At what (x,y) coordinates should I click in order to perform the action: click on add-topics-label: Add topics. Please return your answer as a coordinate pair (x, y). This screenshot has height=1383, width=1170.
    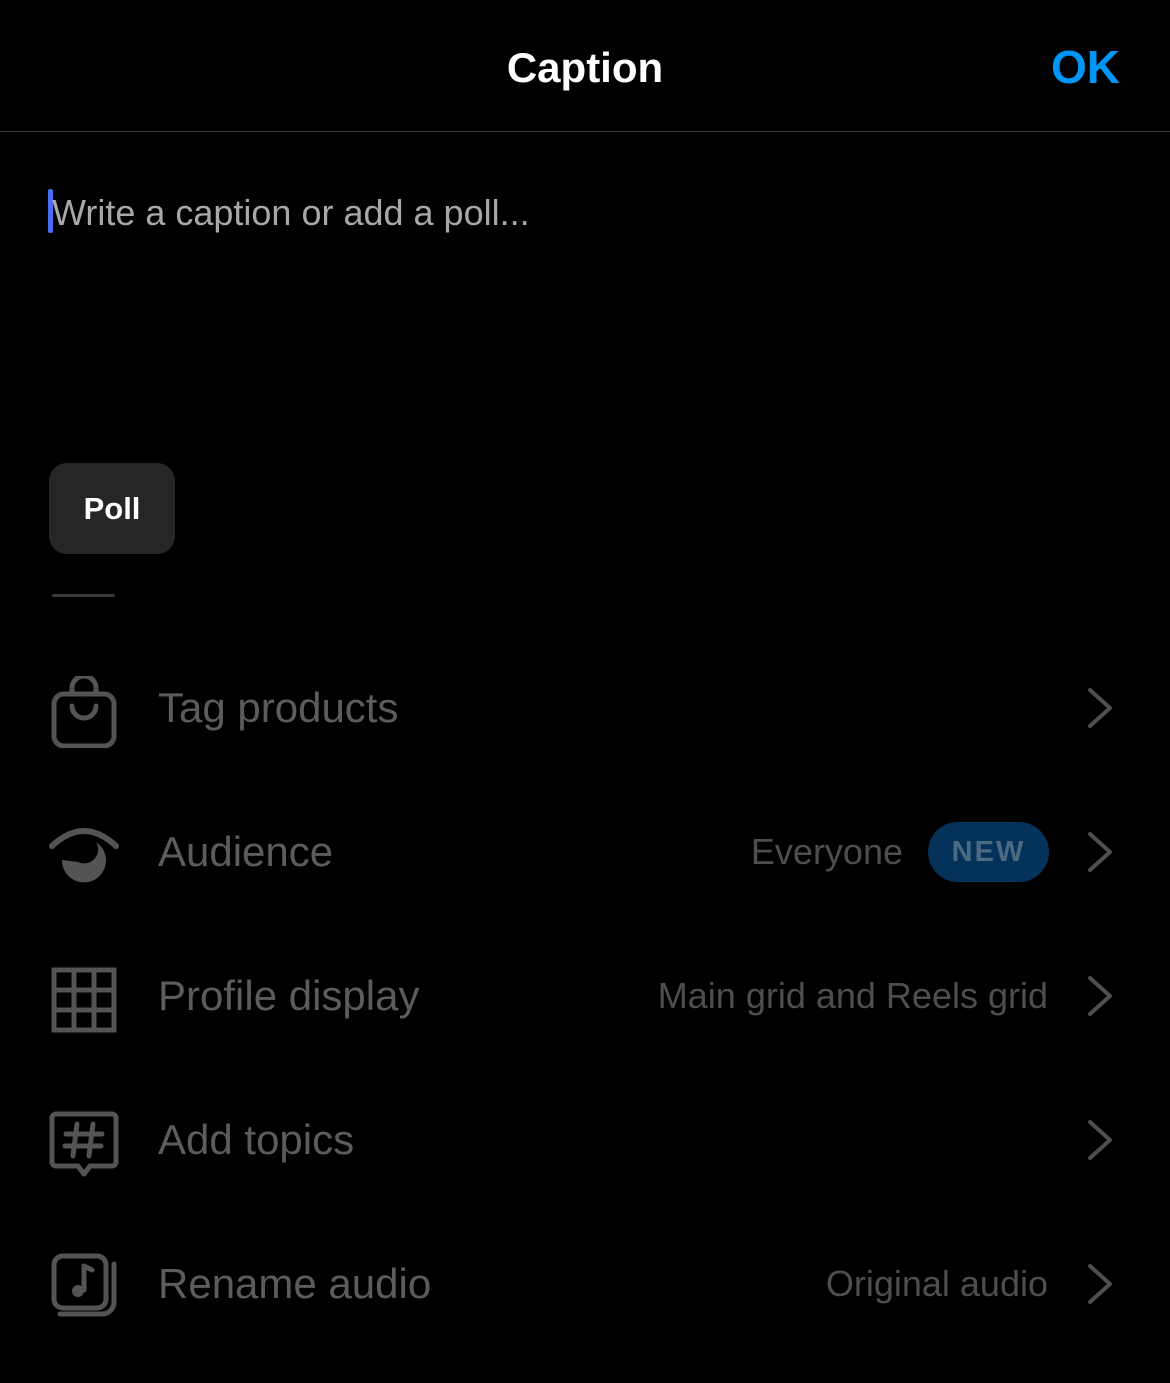
    Looking at the image, I should click on (256, 1139).